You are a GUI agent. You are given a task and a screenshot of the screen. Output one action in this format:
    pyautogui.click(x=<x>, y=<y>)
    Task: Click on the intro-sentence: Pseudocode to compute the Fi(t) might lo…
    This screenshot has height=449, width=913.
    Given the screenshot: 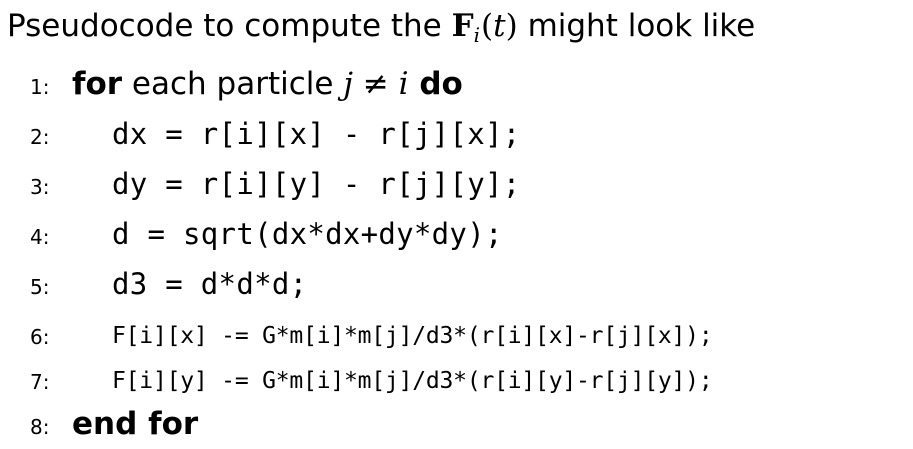 What is the action you would take?
    pyautogui.click(x=381, y=27)
    